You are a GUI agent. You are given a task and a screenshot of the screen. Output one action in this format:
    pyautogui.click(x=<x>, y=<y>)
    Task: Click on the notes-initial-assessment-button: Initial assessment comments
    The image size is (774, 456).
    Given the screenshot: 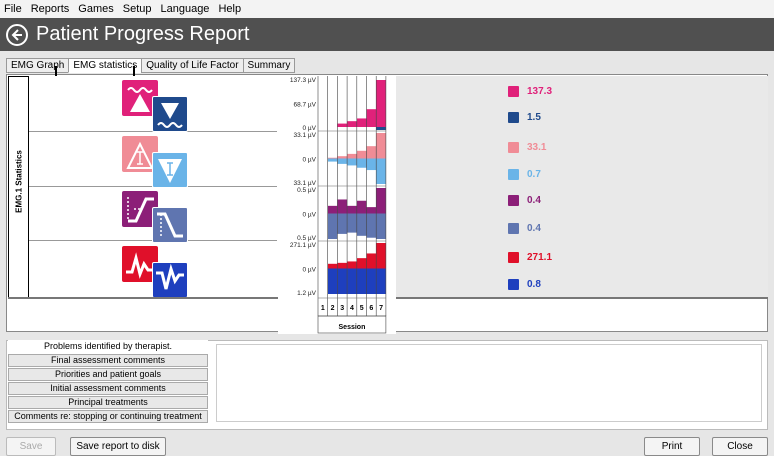 What is the action you would take?
    pyautogui.click(x=108, y=388)
    